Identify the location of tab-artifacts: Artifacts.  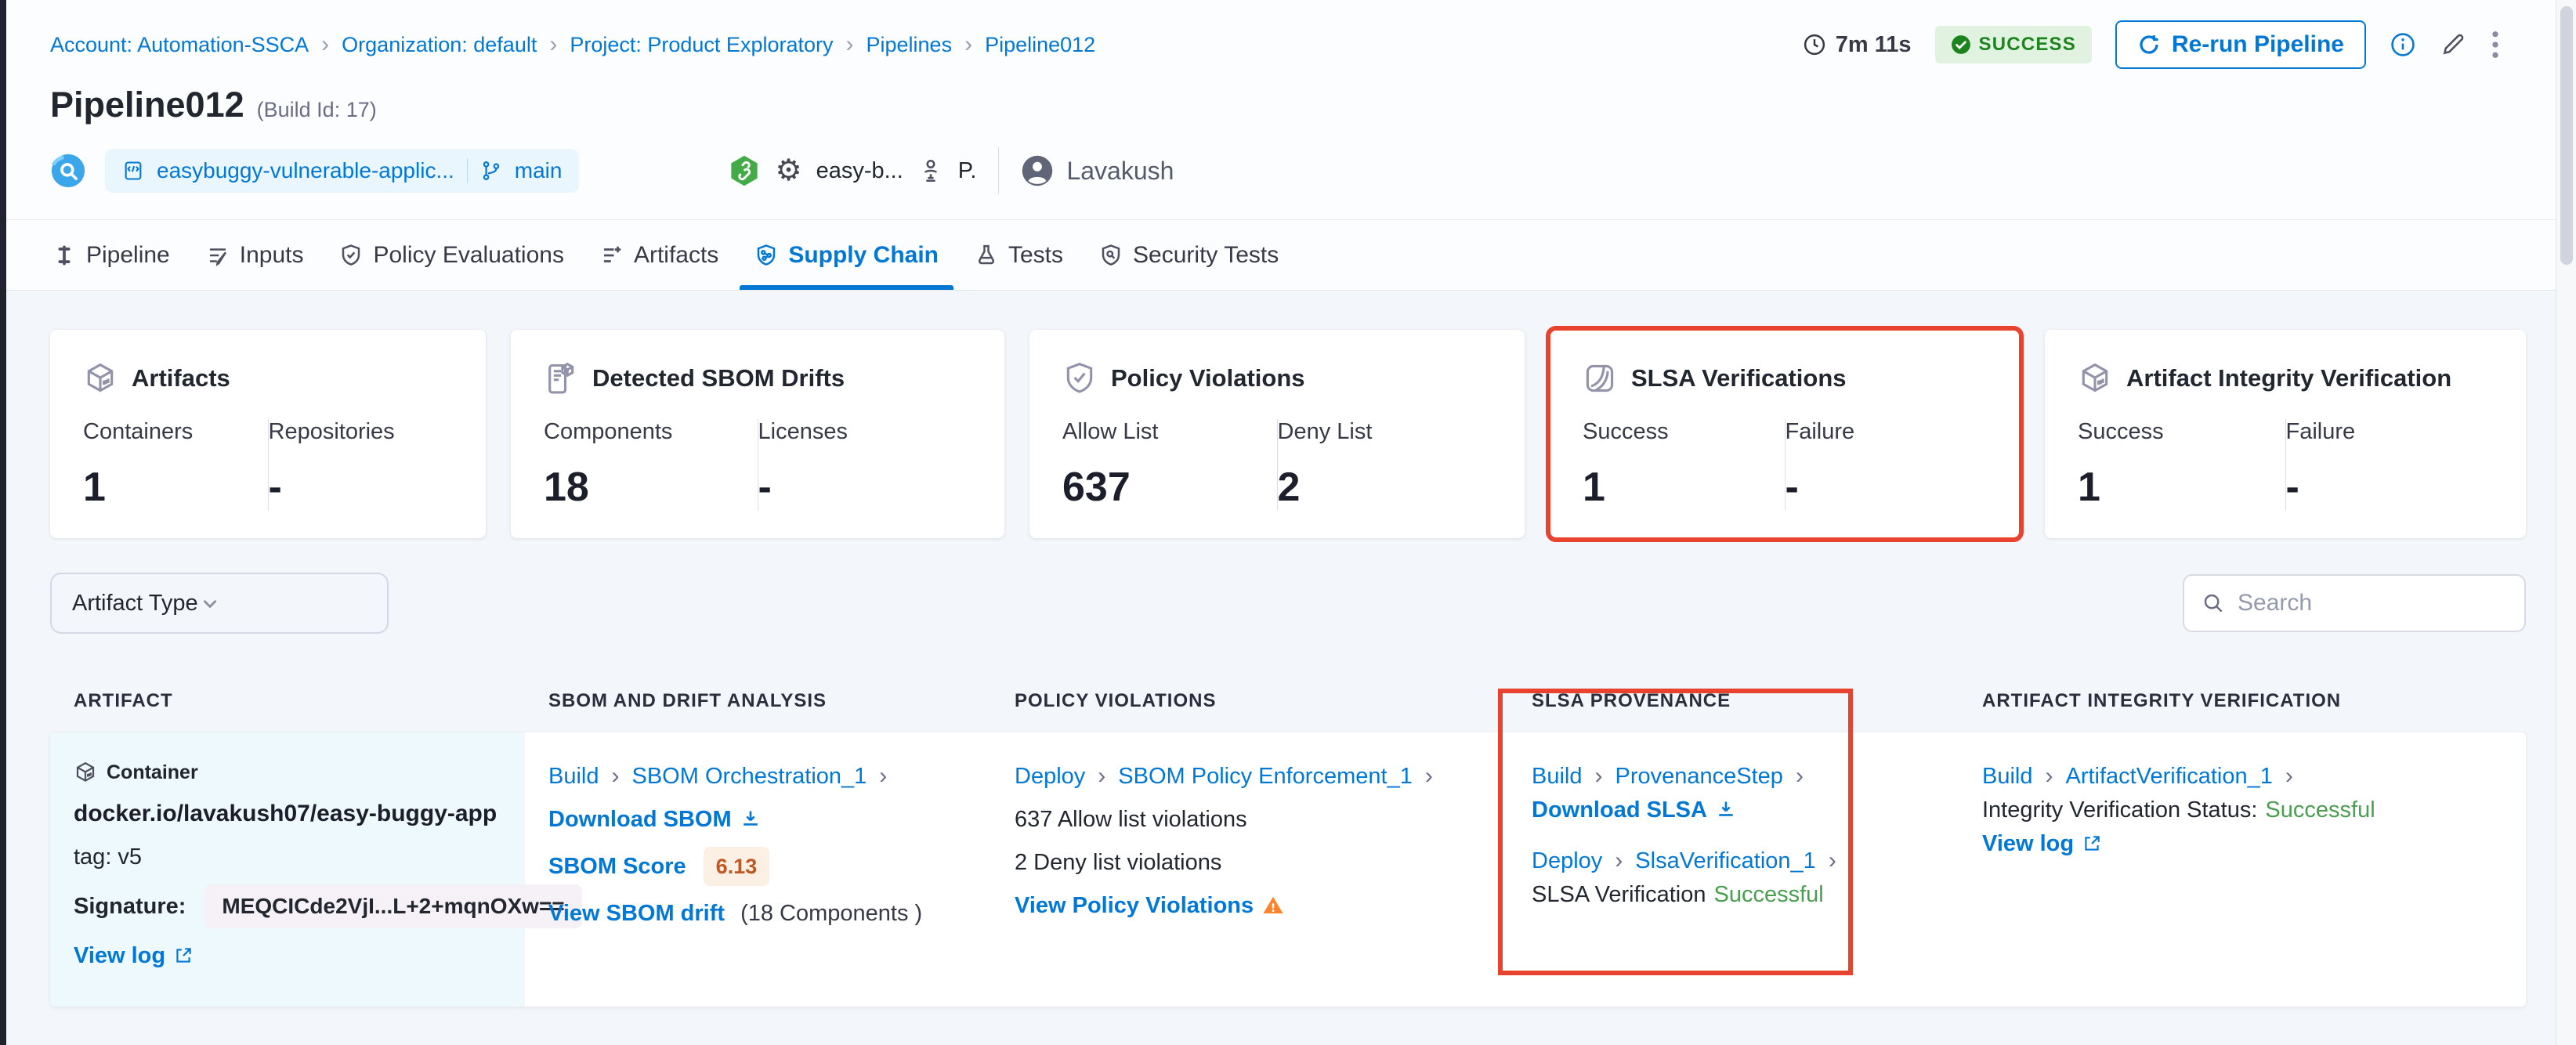
(659, 255).